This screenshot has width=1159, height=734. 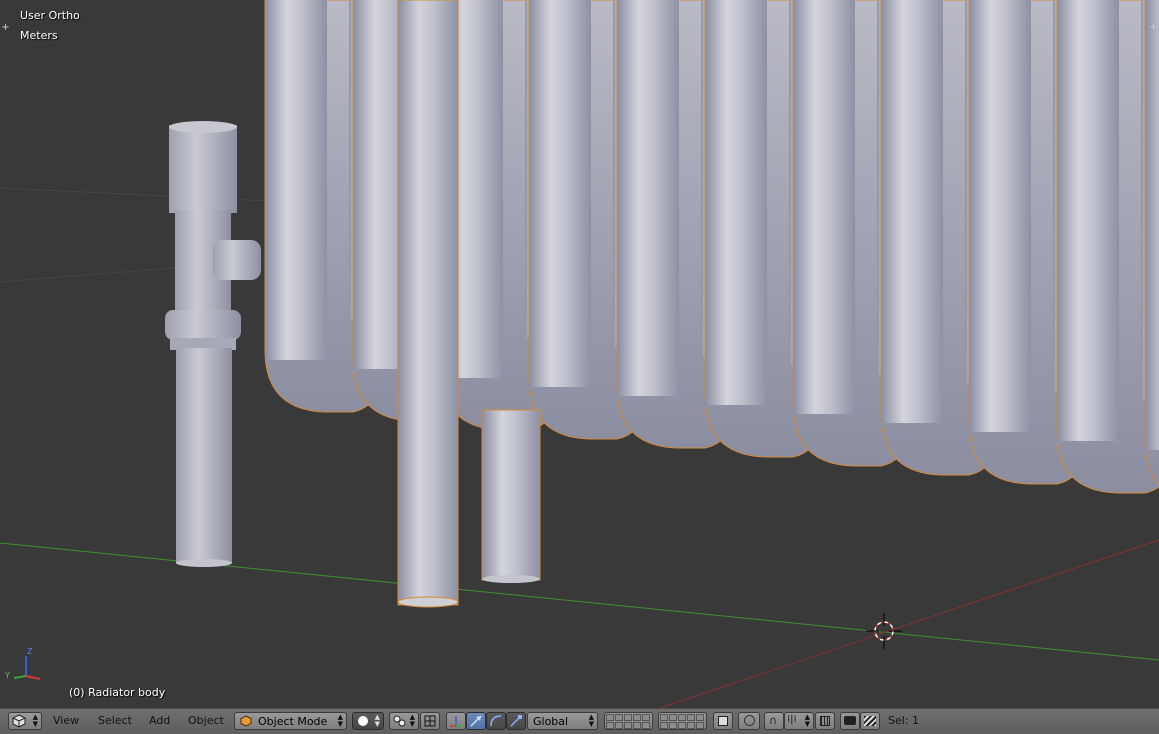 What do you see at coordinates (909, 623) in the screenshot?
I see `x-axis-line` at bounding box center [909, 623].